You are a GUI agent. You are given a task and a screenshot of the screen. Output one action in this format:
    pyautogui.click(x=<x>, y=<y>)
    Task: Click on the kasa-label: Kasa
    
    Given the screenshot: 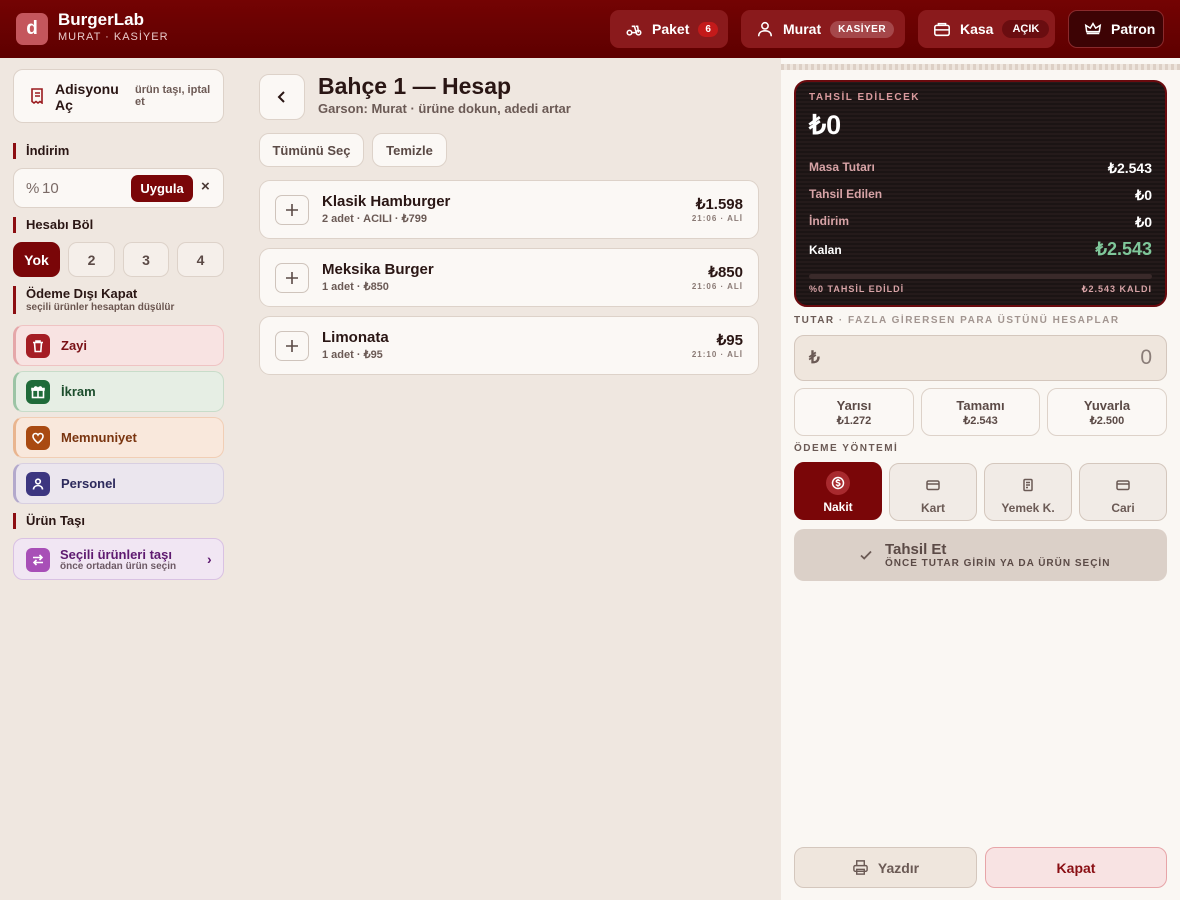 What is the action you would take?
    pyautogui.click(x=977, y=29)
    